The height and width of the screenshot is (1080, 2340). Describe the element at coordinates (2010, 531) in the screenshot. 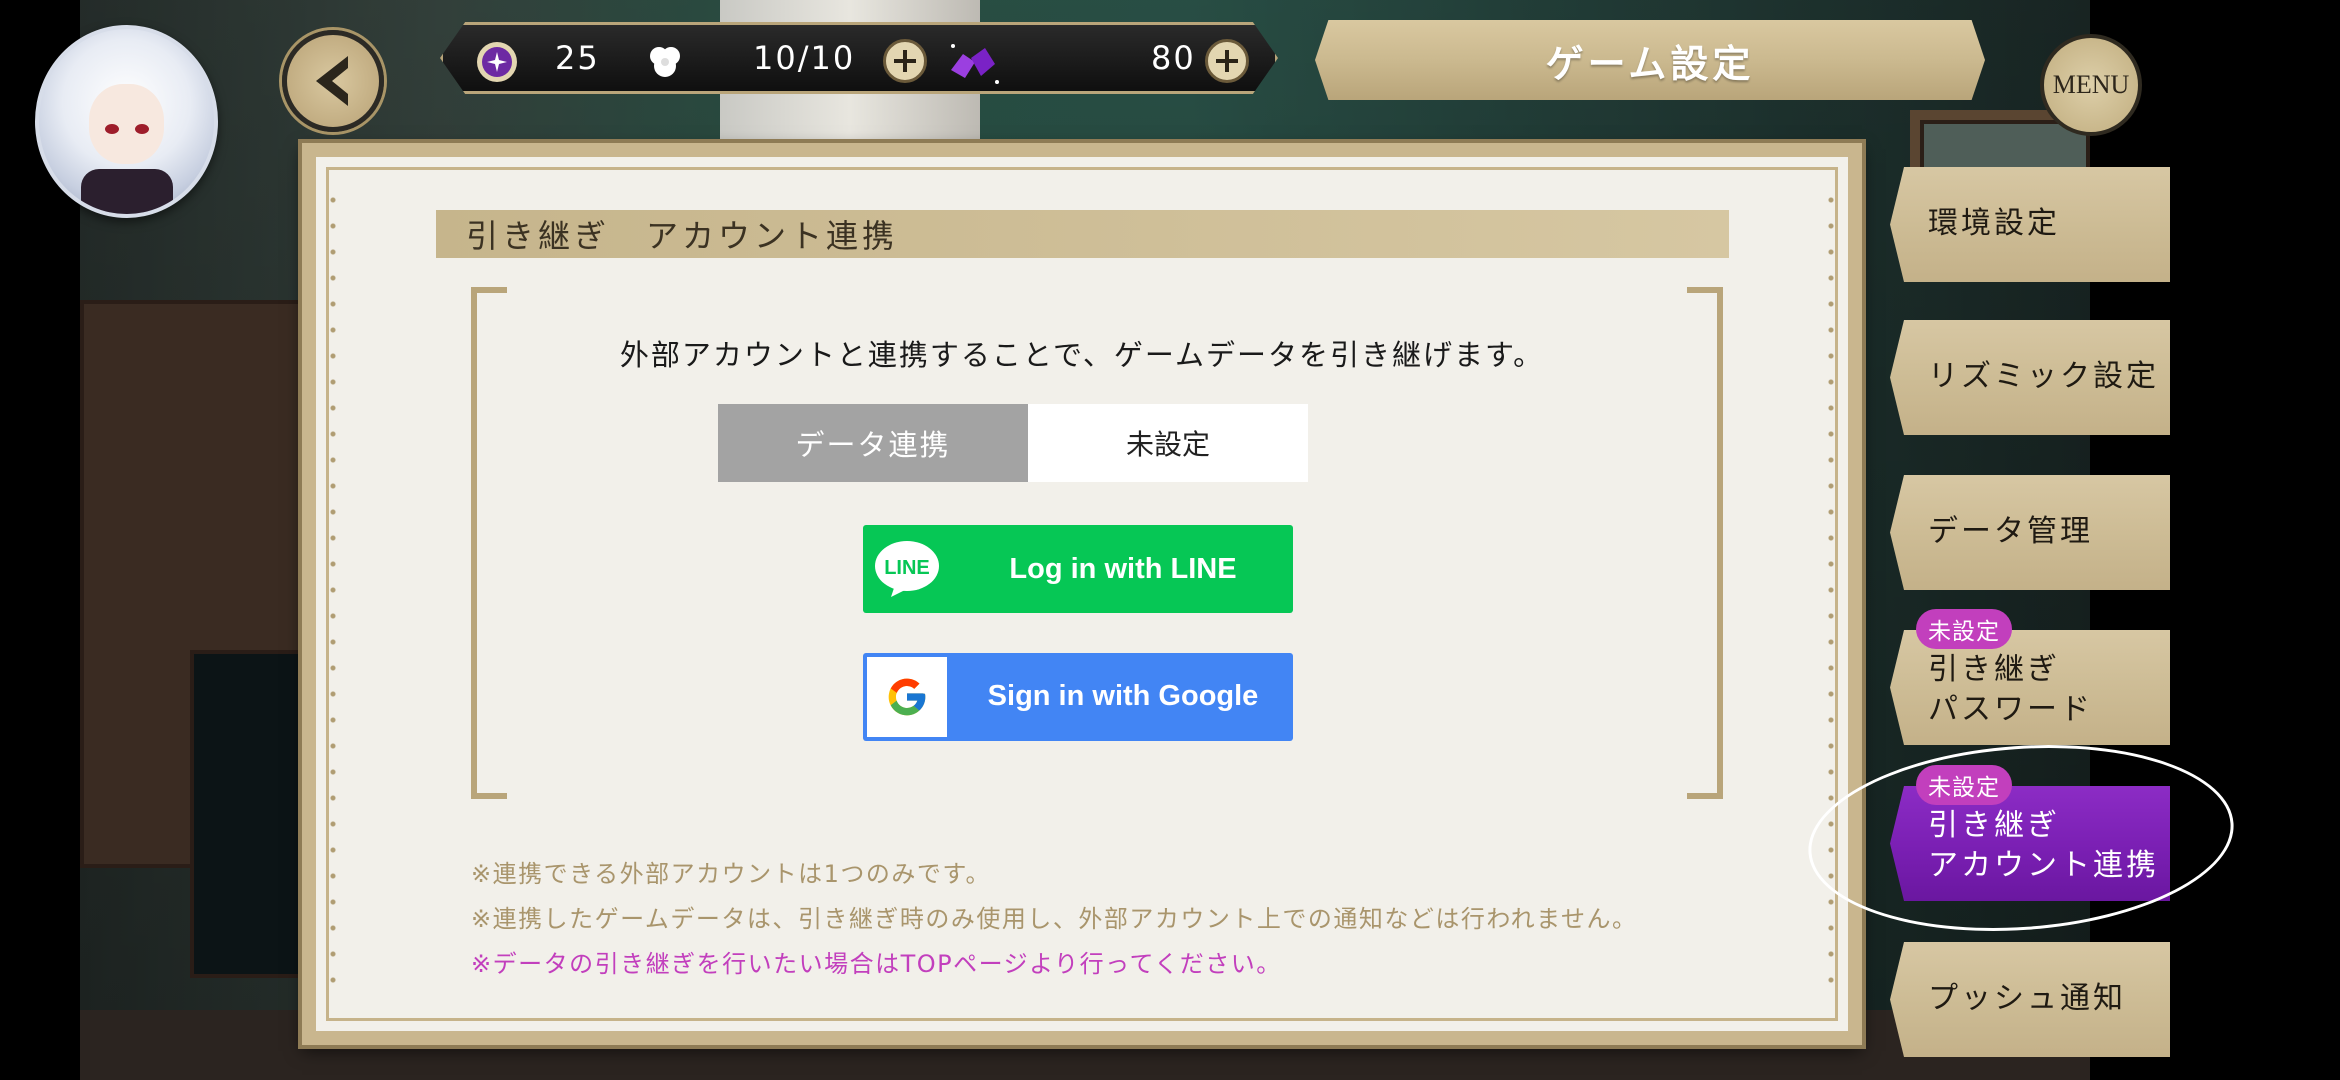

I see `sidebar-item-label: データ管理` at that location.